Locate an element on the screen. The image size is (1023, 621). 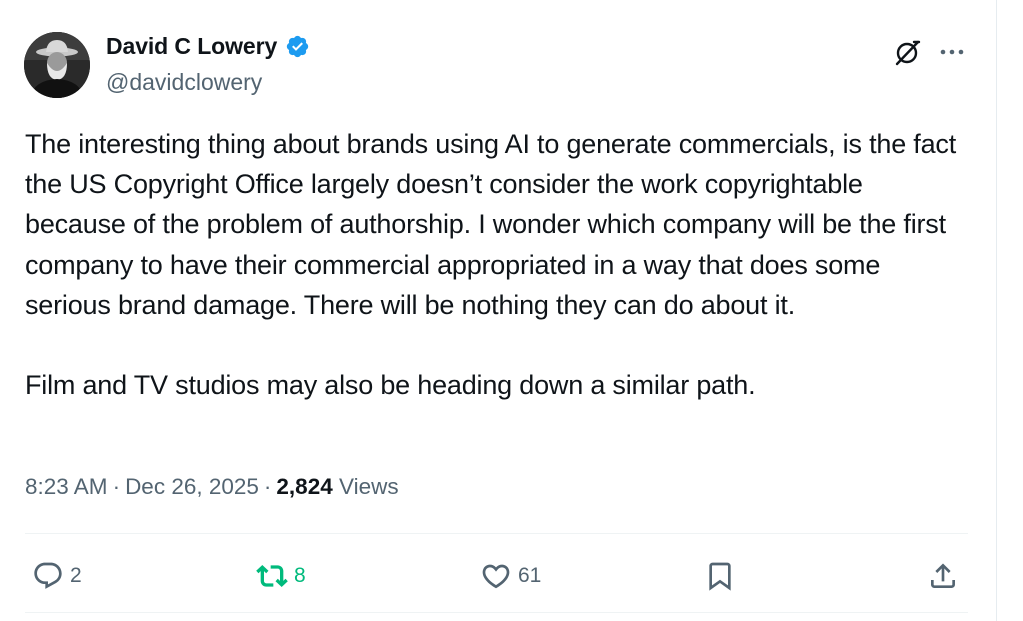
like-count: 61 is located at coordinates (530, 575).